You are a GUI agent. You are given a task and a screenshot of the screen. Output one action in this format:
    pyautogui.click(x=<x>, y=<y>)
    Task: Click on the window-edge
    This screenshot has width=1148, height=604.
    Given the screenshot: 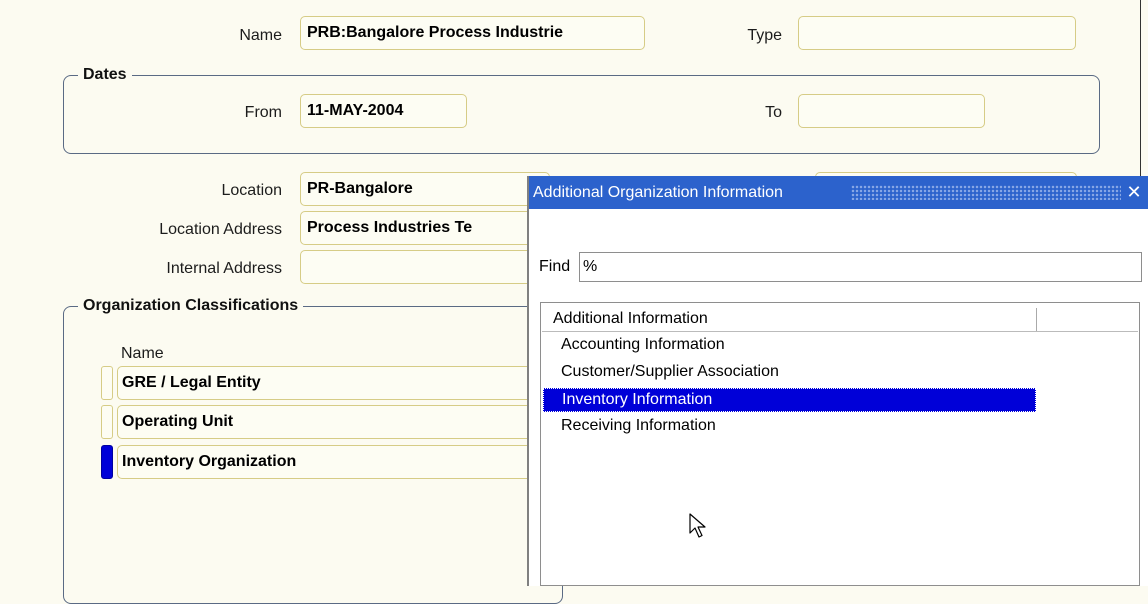 What is the action you would take?
    pyautogui.click(x=1140, y=88)
    